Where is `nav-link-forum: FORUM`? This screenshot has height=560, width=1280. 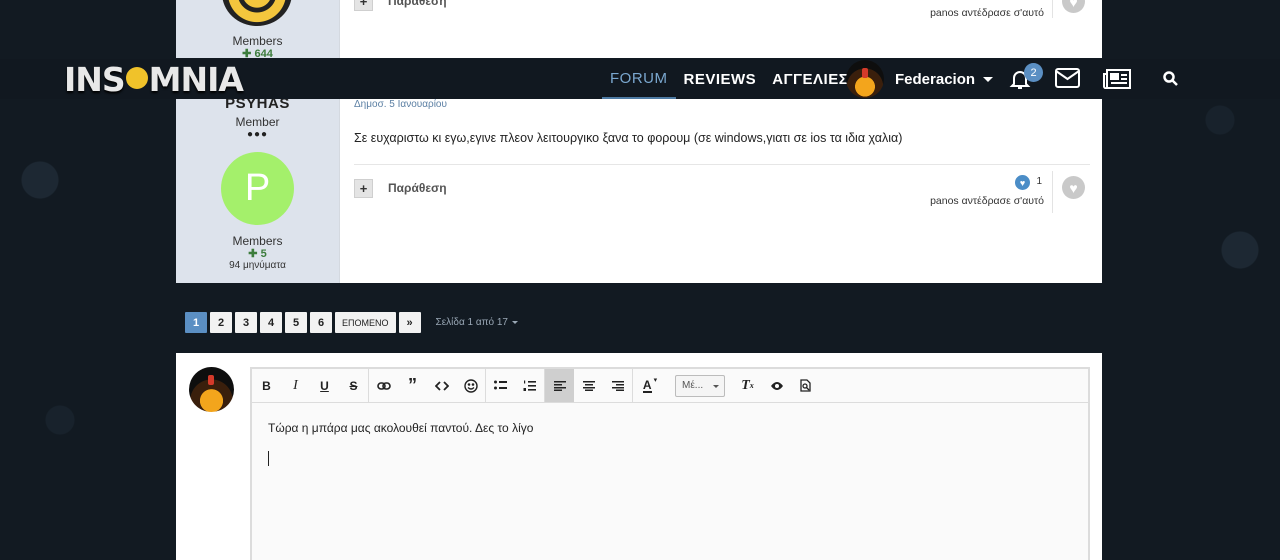 nav-link-forum: FORUM is located at coordinates (639, 79).